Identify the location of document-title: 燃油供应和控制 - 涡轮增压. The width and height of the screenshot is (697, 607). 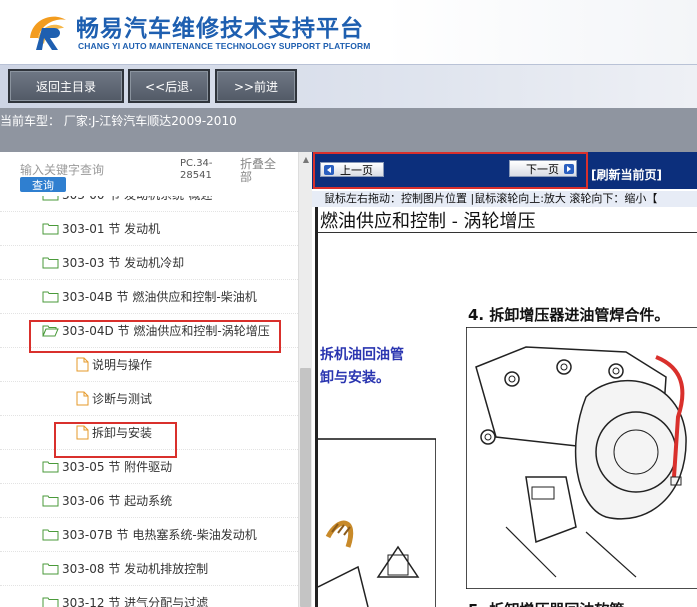
(428, 221).